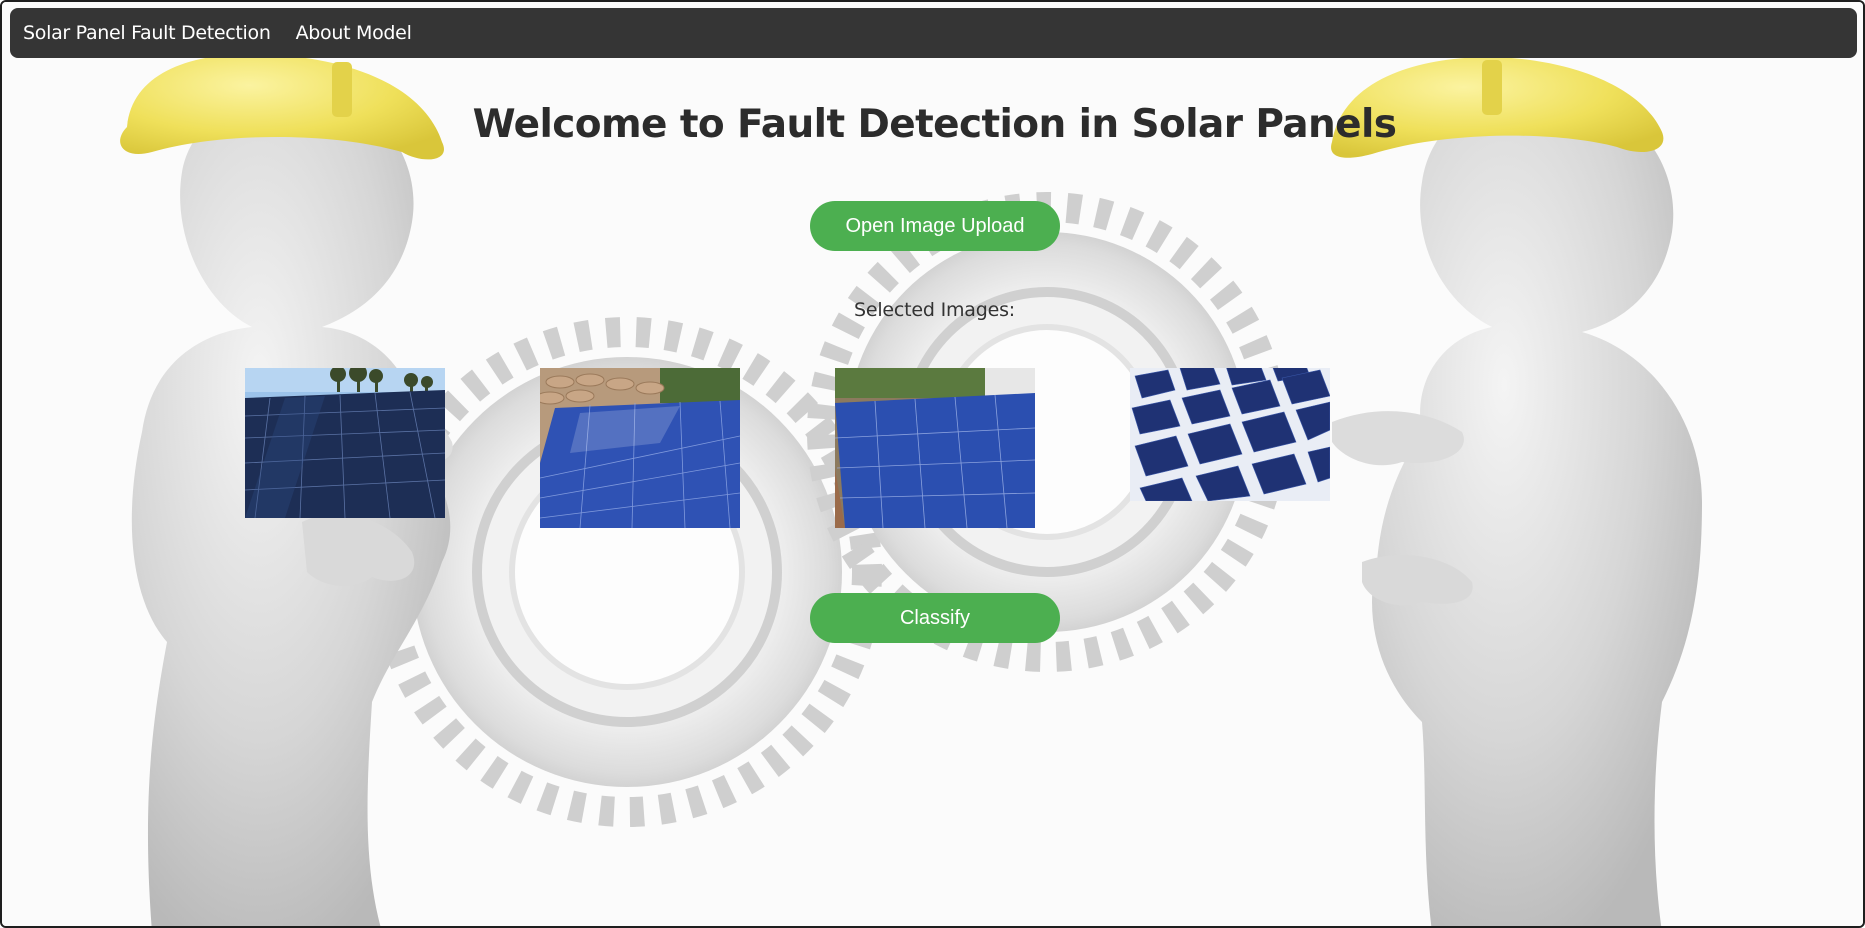 The height and width of the screenshot is (928, 1865). What do you see at coordinates (935, 618) in the screenshot?
I see `classify-button: Classify` at bounding box center [935, 618].